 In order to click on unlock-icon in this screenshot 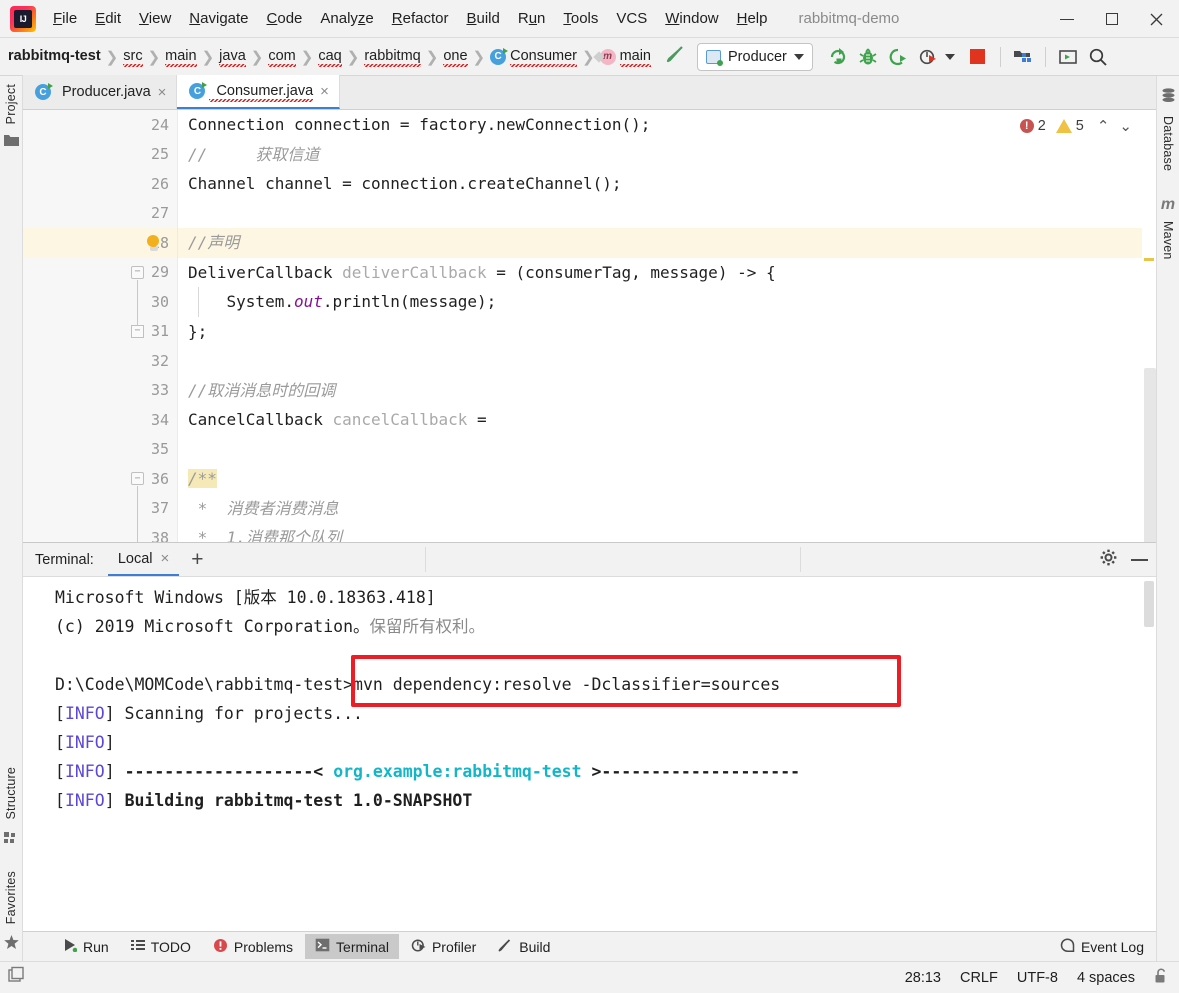, I will do `click(1161, 977)`.